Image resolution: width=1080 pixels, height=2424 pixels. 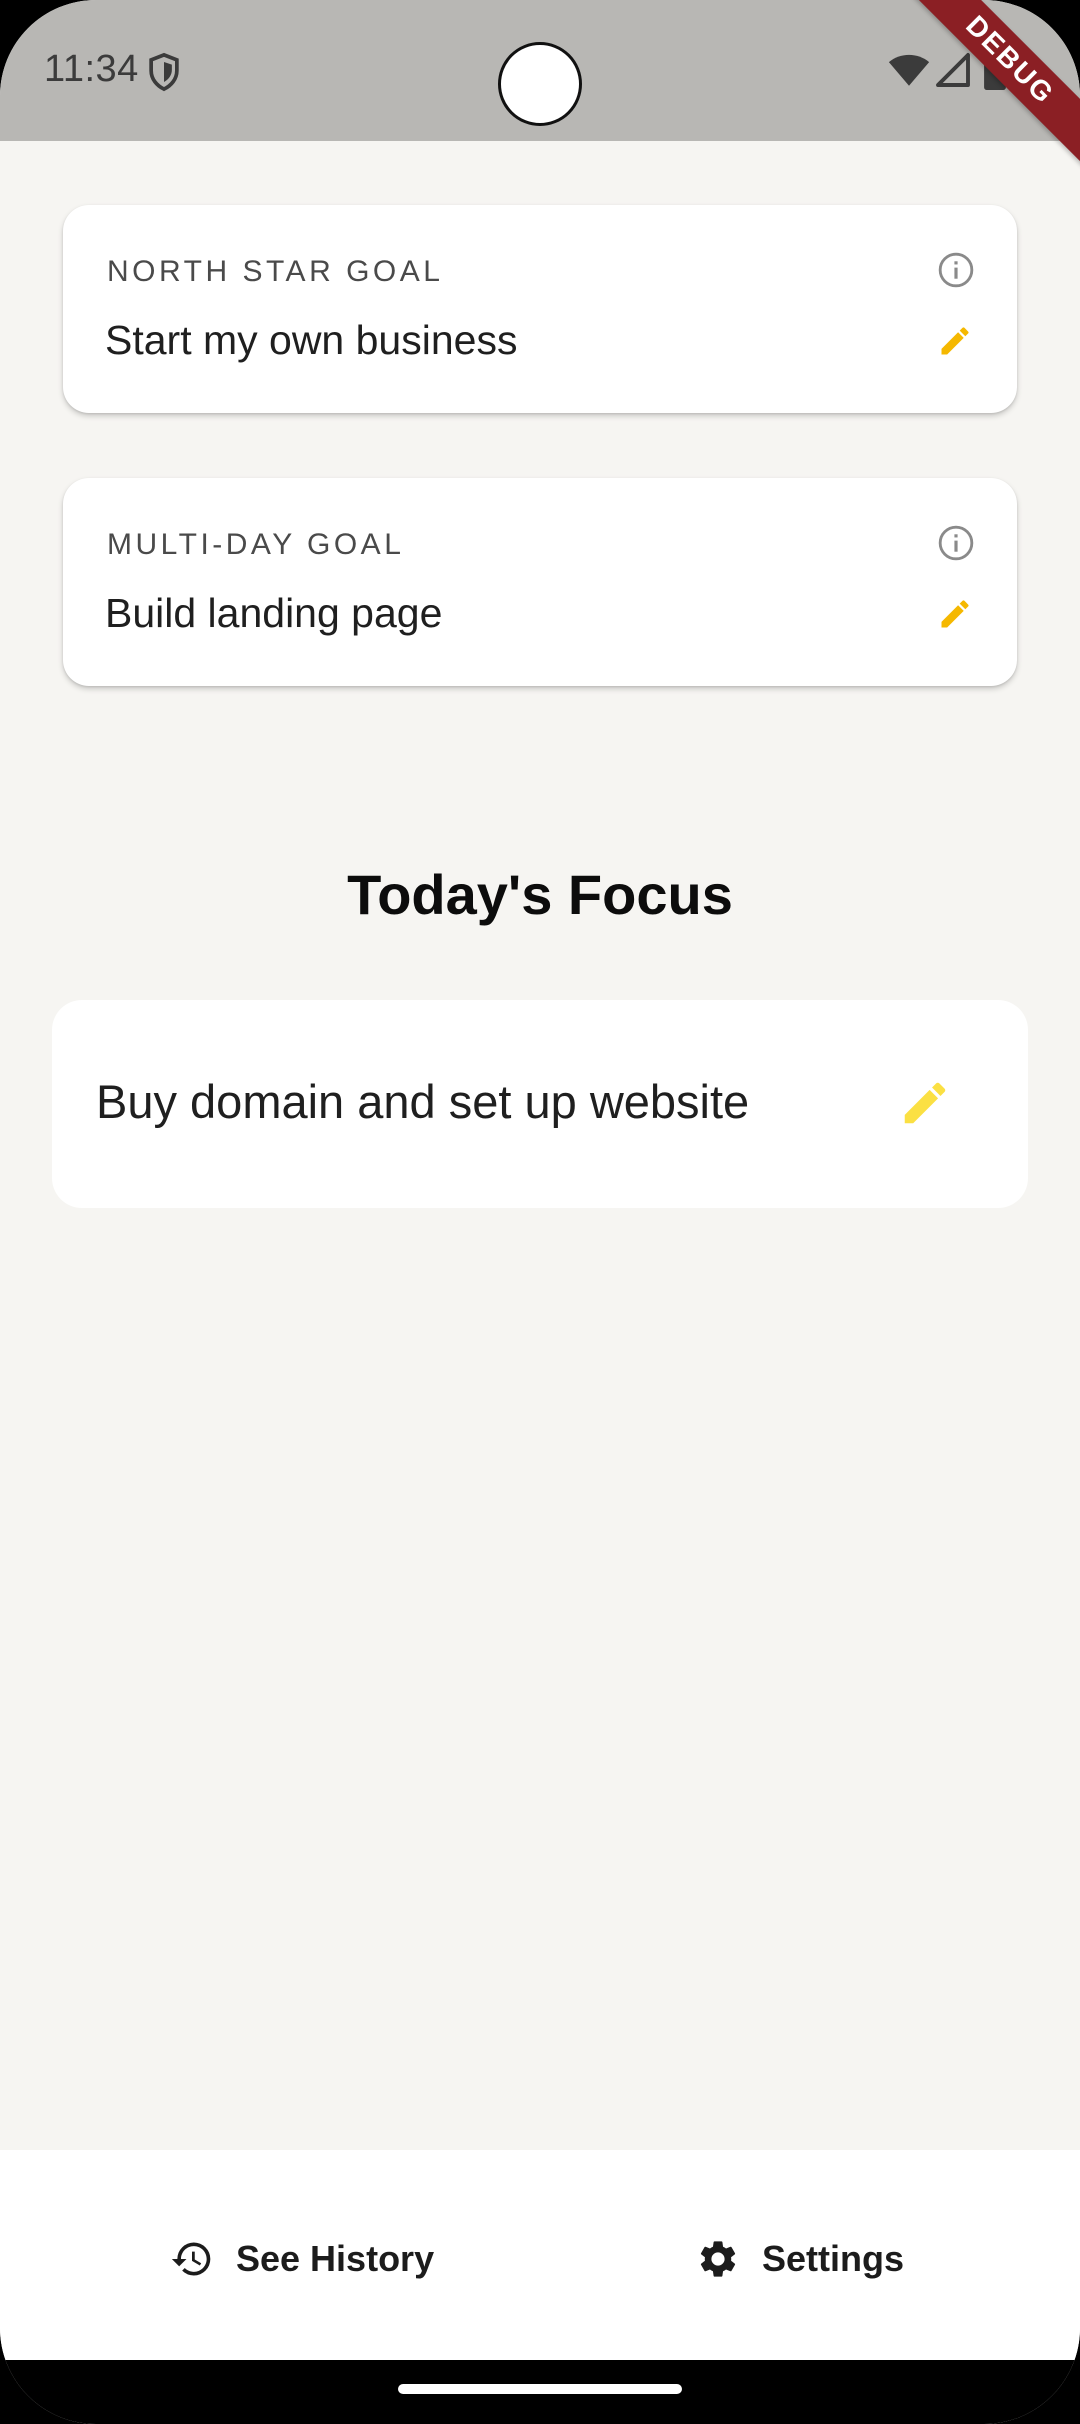 I want to click on settings-button: Settings, so click(x=800, y=2259).